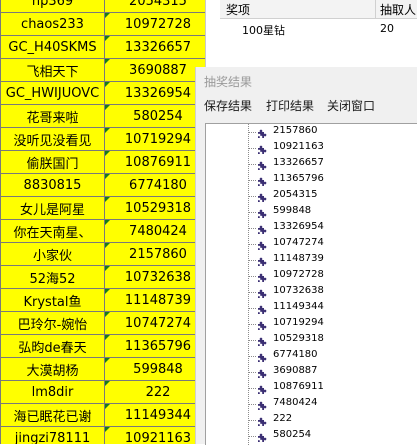 Image resolution: width=417 pixels, height=445 pixels. What do you see at coordinates (106, 116) in the screenshot?
I see `table-row: 花哥来啦 580254` at bounding box center [106, 116].